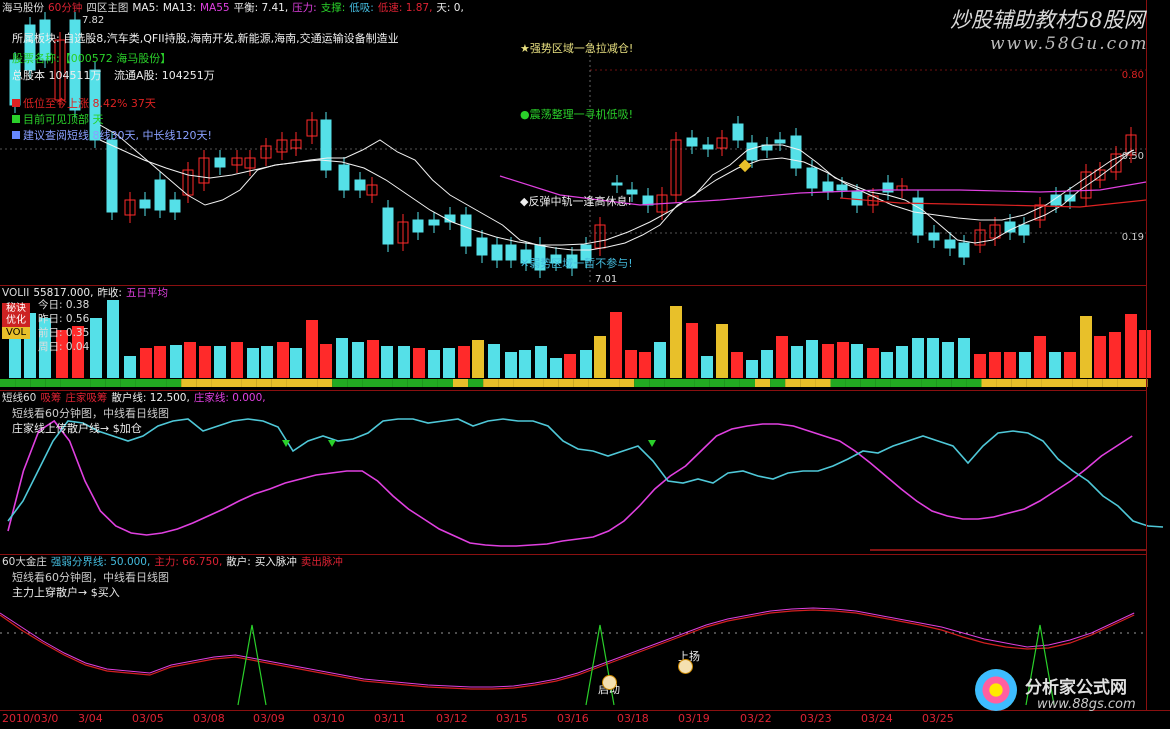 Image resolution: width=1170 pixels, height=729 pixels. I want to click on date-label: 03/09, so click(269, 718).